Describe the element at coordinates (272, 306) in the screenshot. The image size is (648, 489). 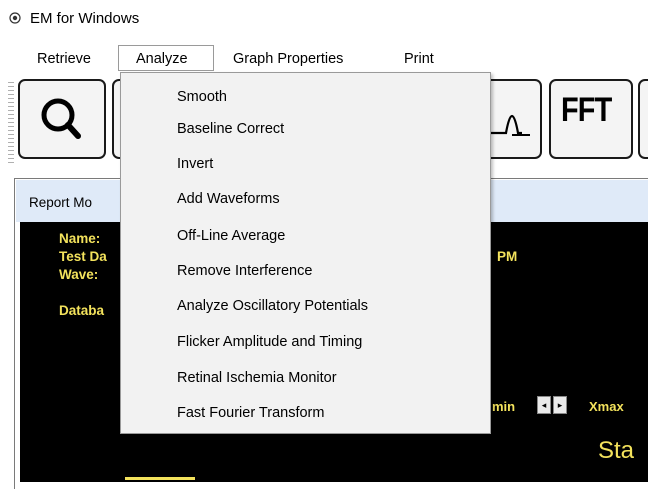
I see `menu-item-analyze-oscillatory-potentials: Analyze Oscillatory Potentials` at that location.